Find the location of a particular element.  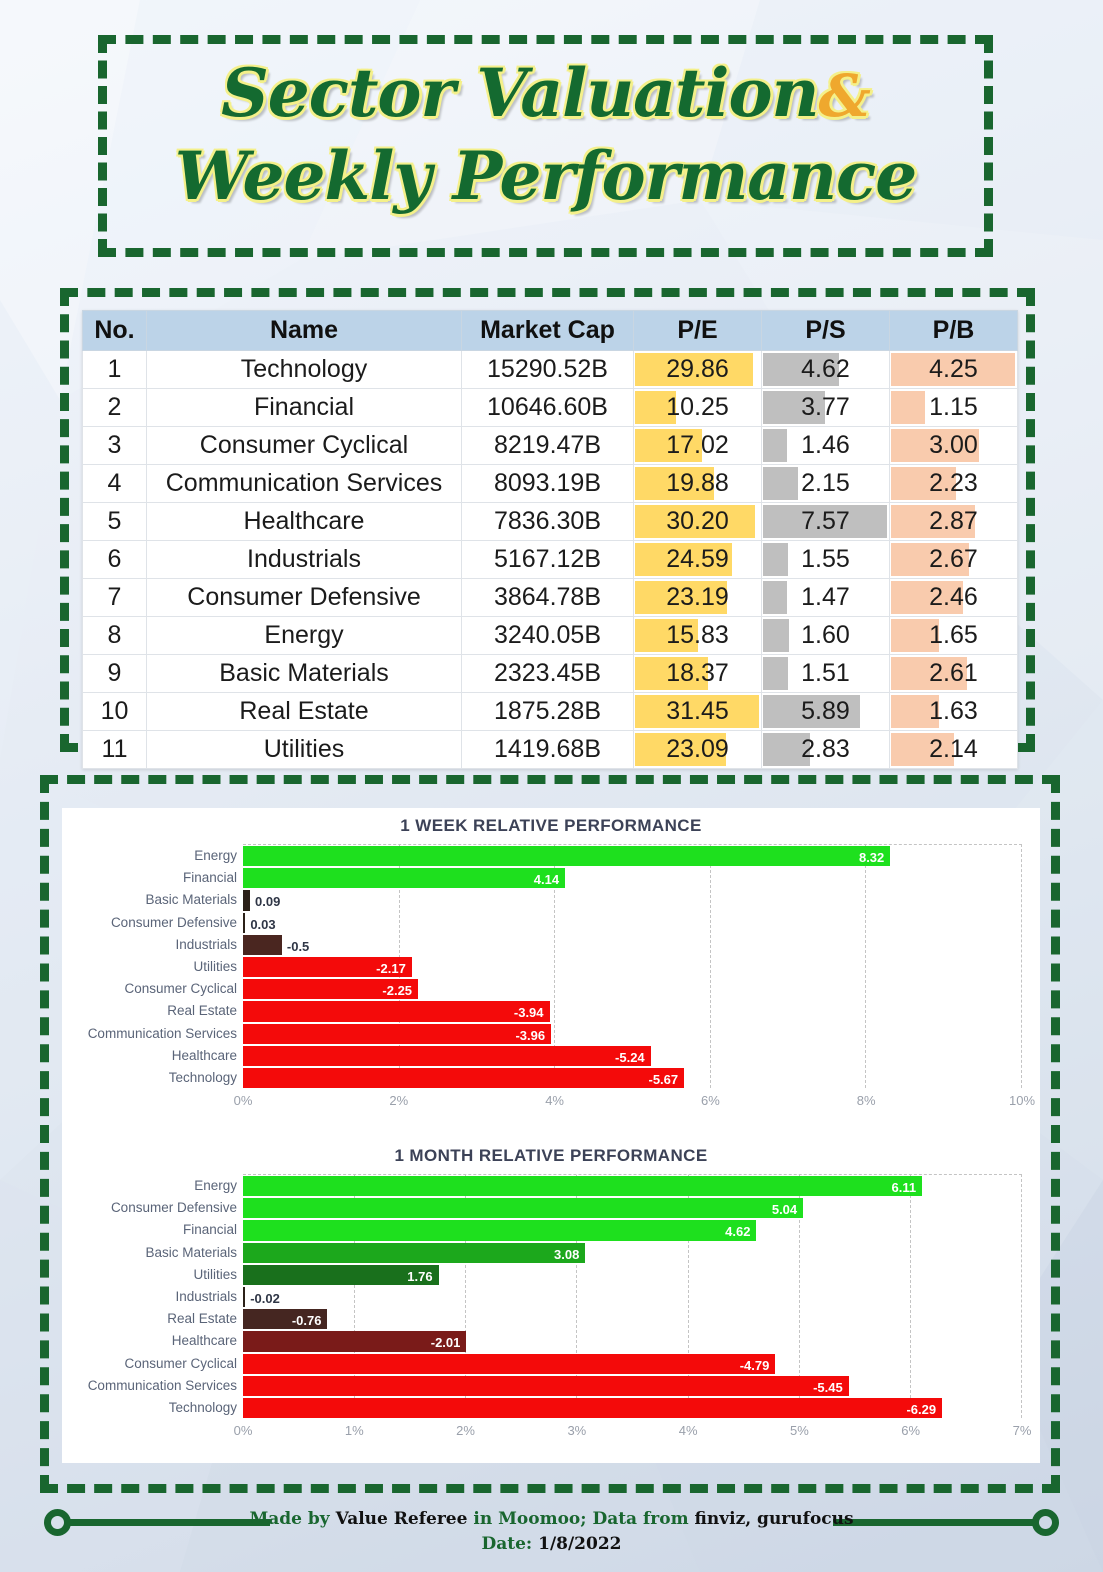

cell-no: 1 is located at coordinates (114, 369).